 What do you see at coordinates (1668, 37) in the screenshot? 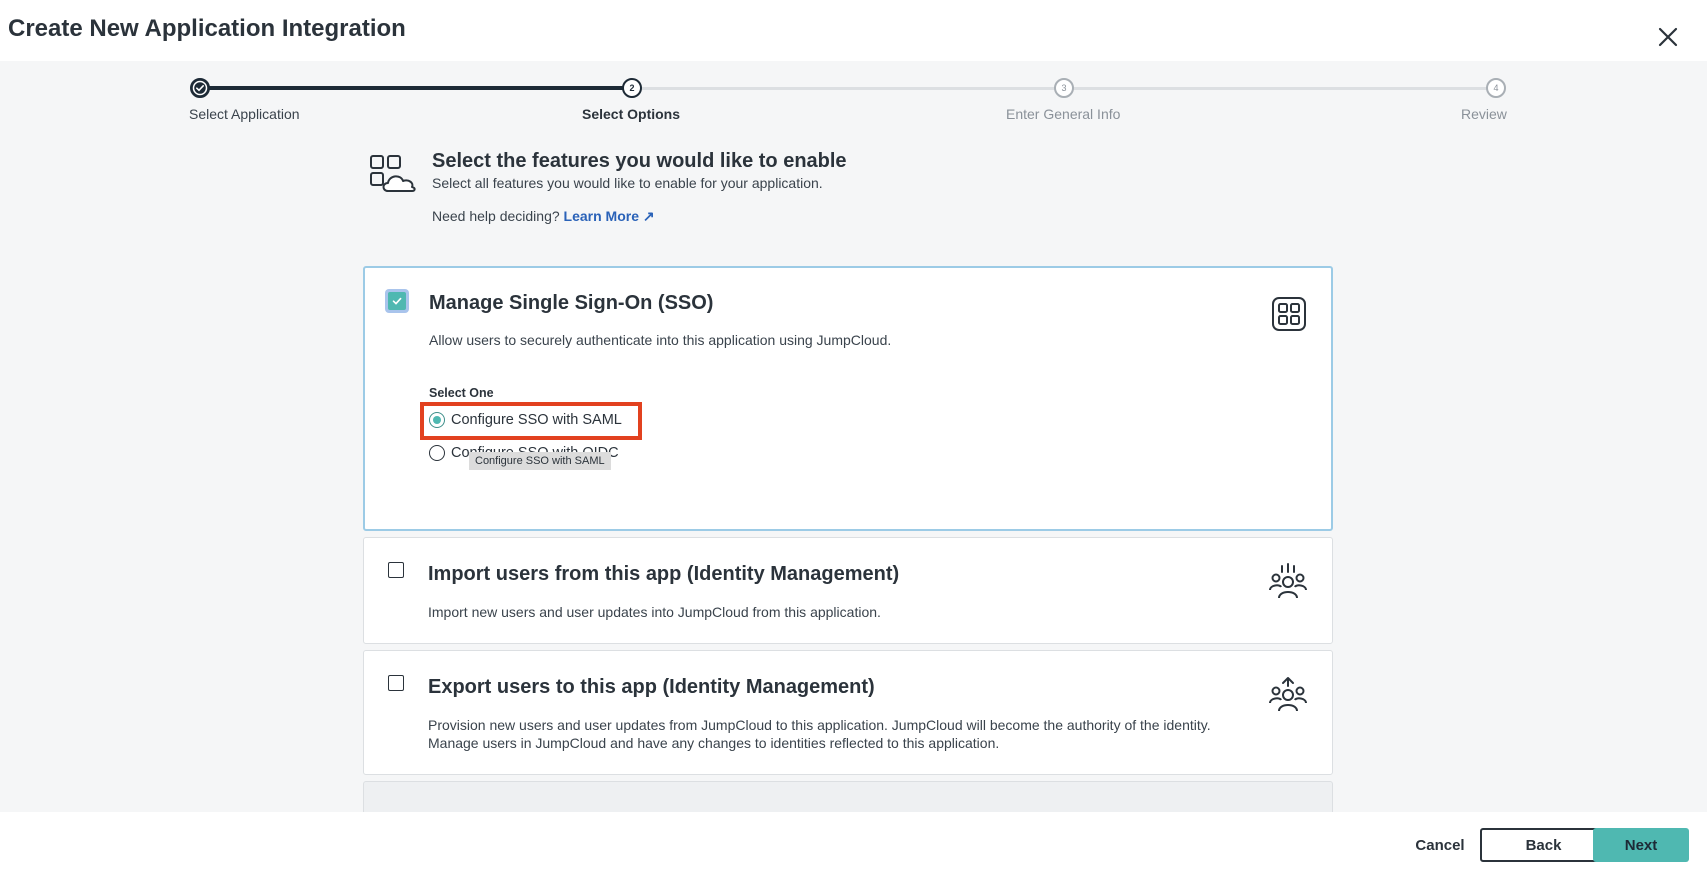
I see `close-icon` at bounding box center [1668, 37].